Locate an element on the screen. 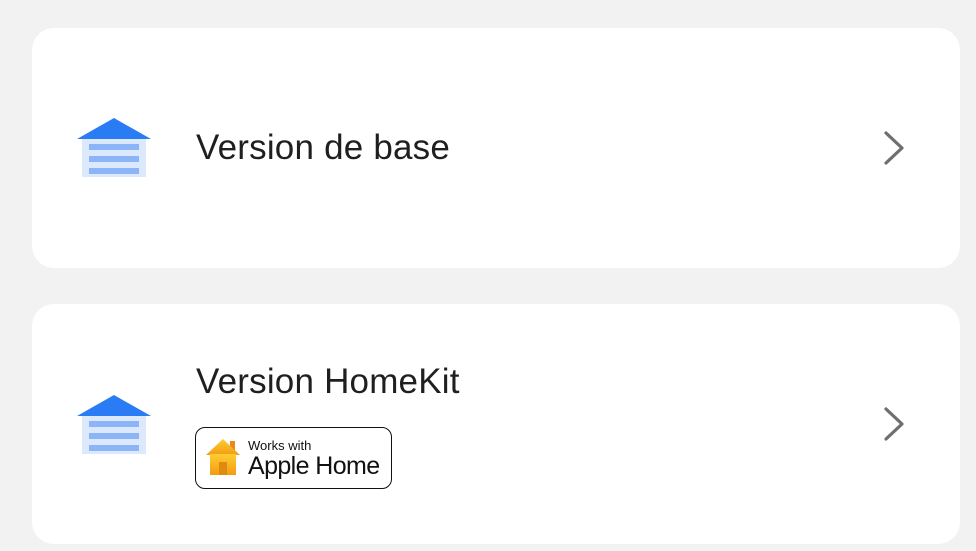 The height and width of the screenshot is (551, 976). option-title: Version HomeKit is located at coordinates (328, 381).